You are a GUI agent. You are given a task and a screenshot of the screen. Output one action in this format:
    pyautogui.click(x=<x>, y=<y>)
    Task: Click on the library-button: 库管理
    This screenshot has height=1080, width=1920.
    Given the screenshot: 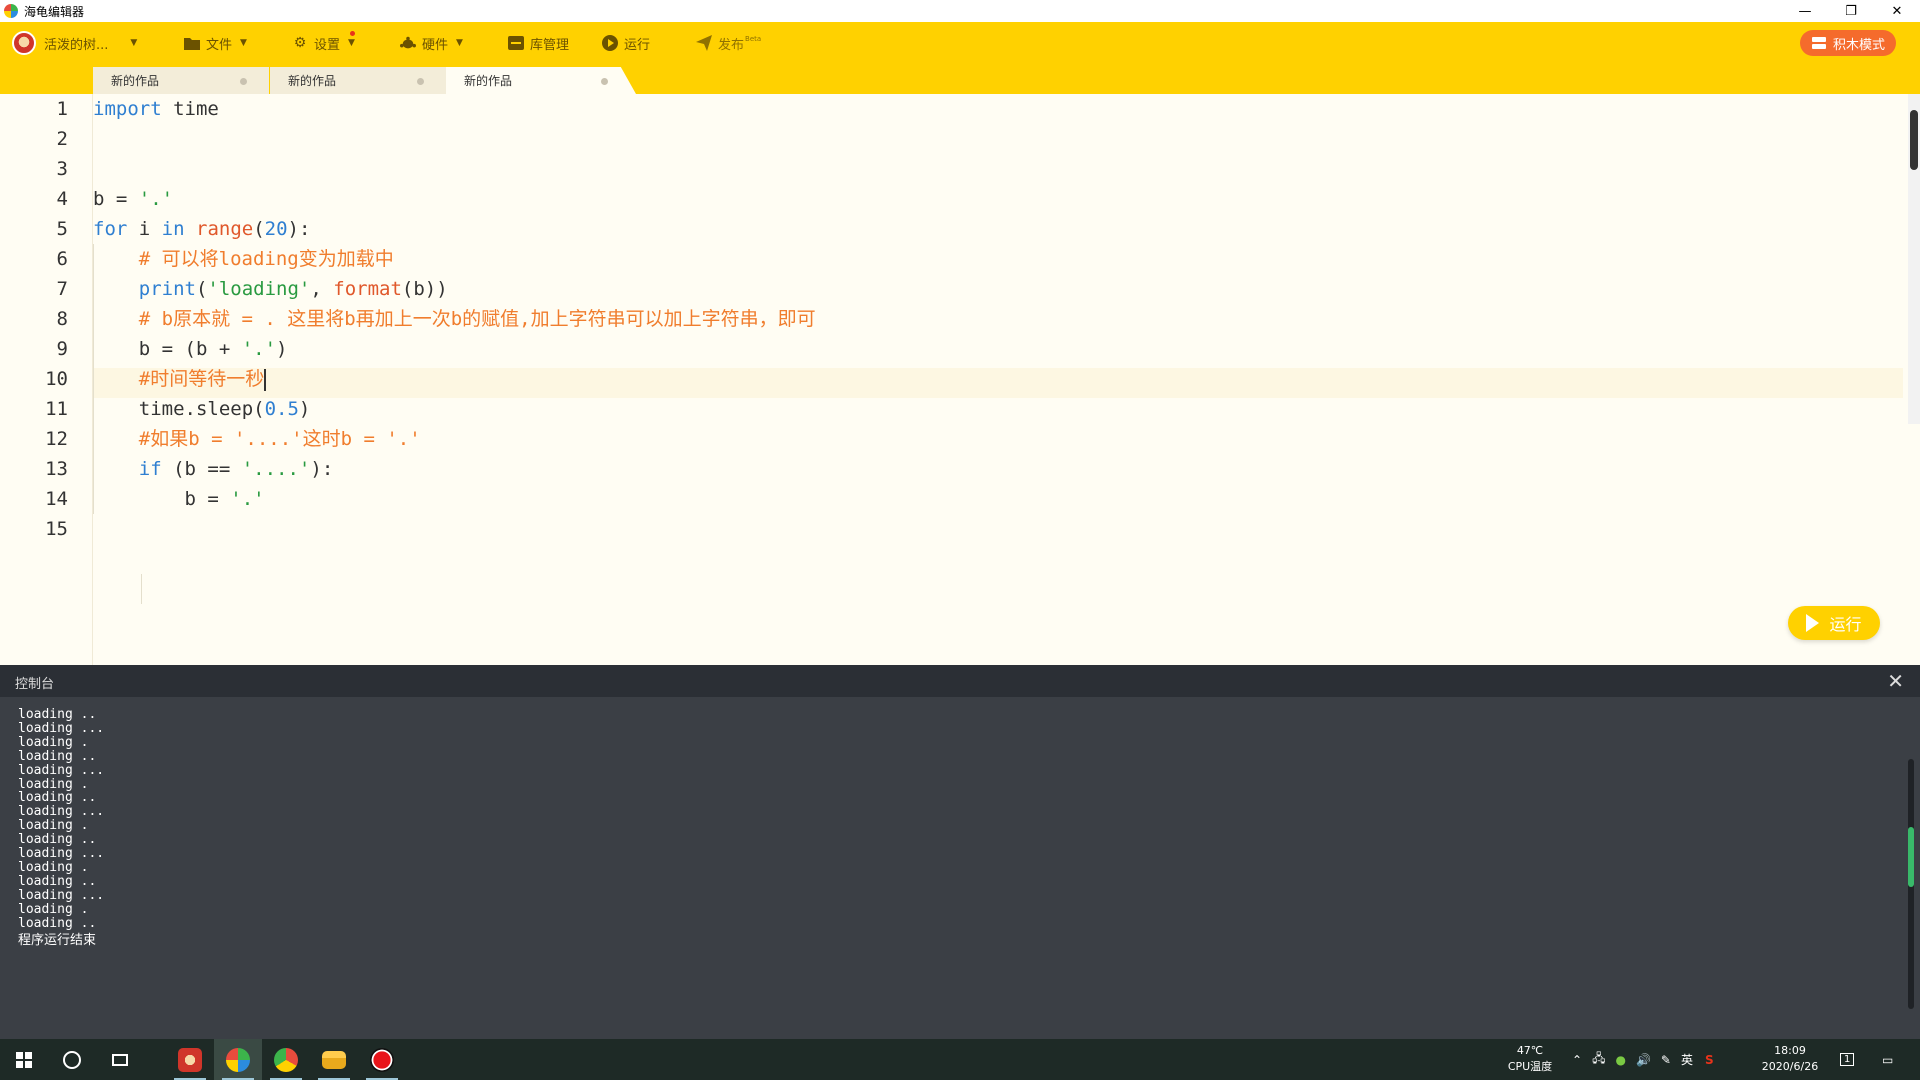 What is the action you would take?
    pyautogui.click(x=538, y=43)
    